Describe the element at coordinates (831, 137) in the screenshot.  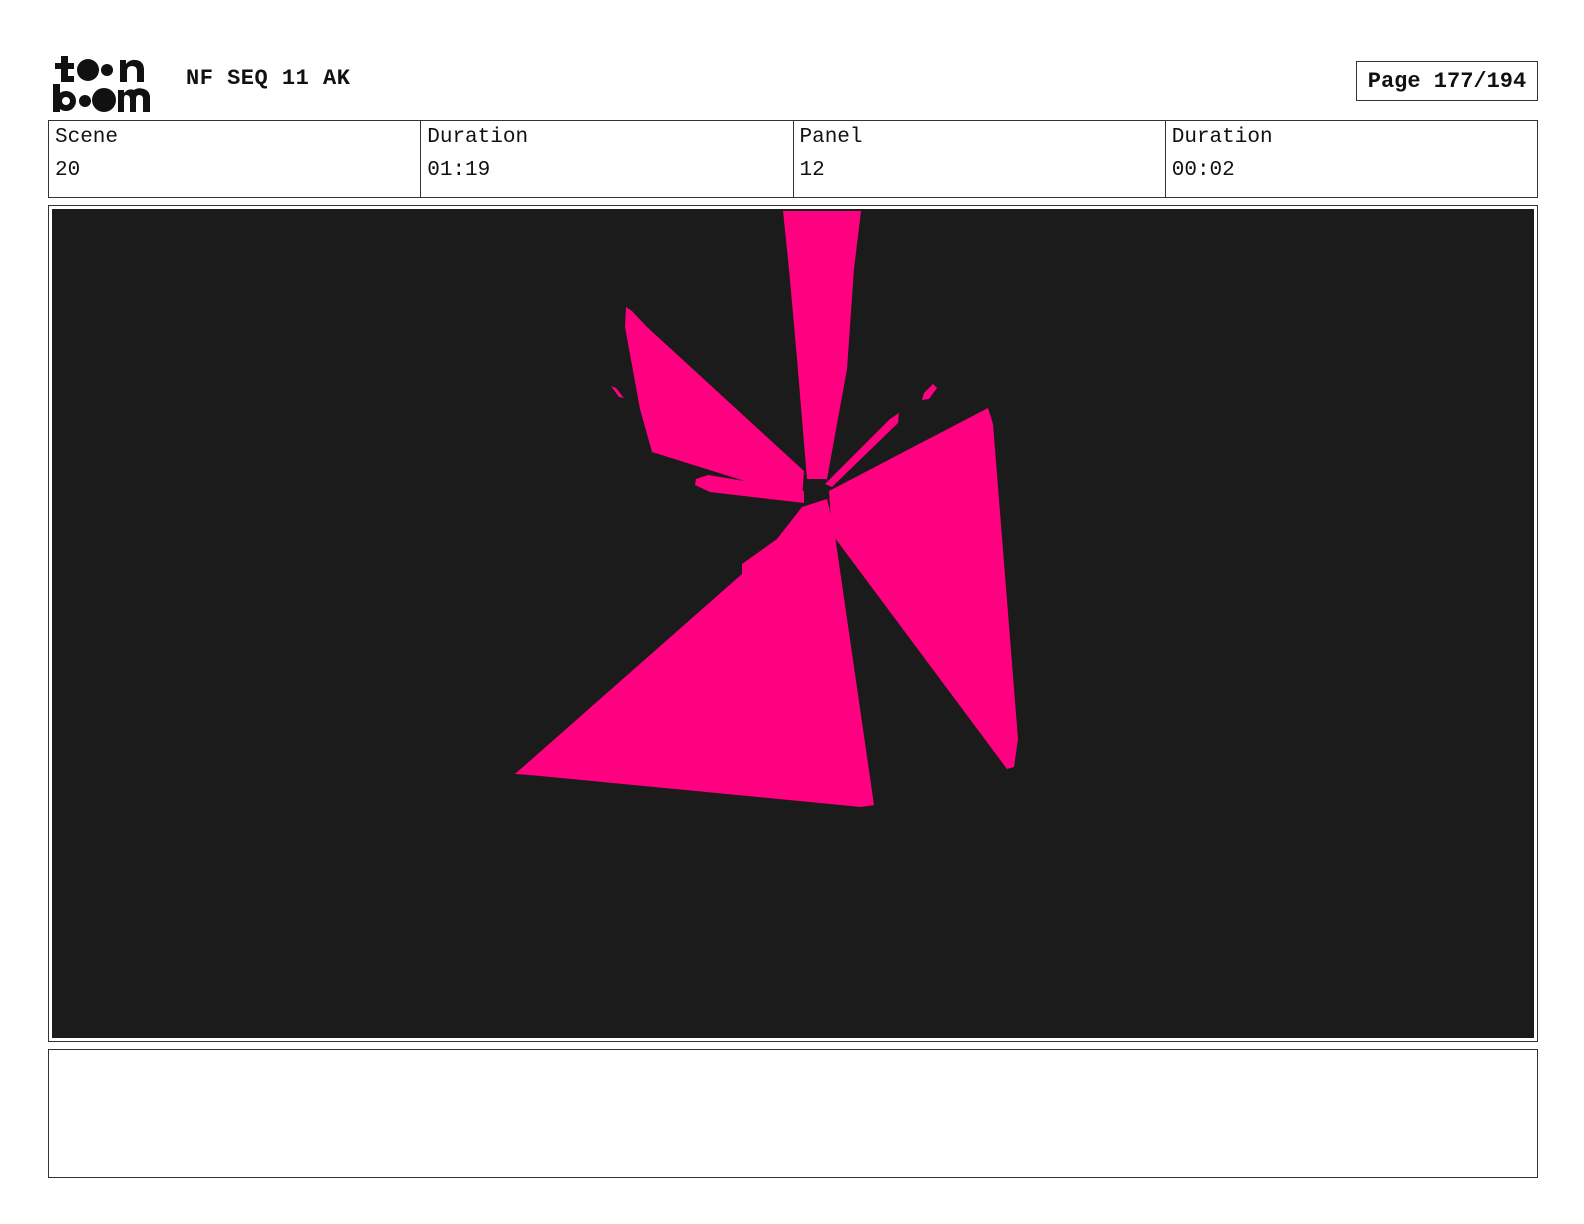
I see `panel-label: Panel` at that location.